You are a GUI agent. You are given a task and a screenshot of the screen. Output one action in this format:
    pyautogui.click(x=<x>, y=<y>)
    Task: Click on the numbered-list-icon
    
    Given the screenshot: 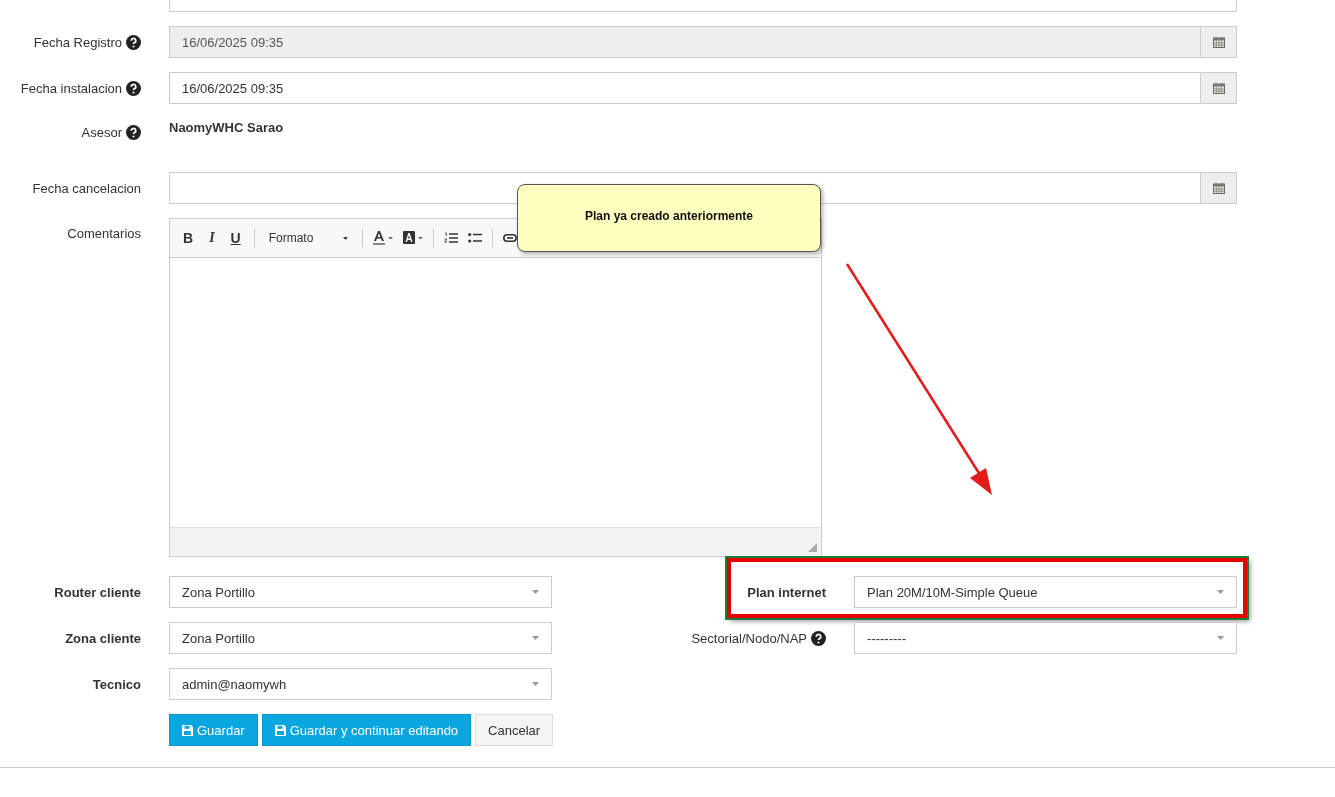 What is the action you would take?
    pyautogui.click(x=451, y=238)
    